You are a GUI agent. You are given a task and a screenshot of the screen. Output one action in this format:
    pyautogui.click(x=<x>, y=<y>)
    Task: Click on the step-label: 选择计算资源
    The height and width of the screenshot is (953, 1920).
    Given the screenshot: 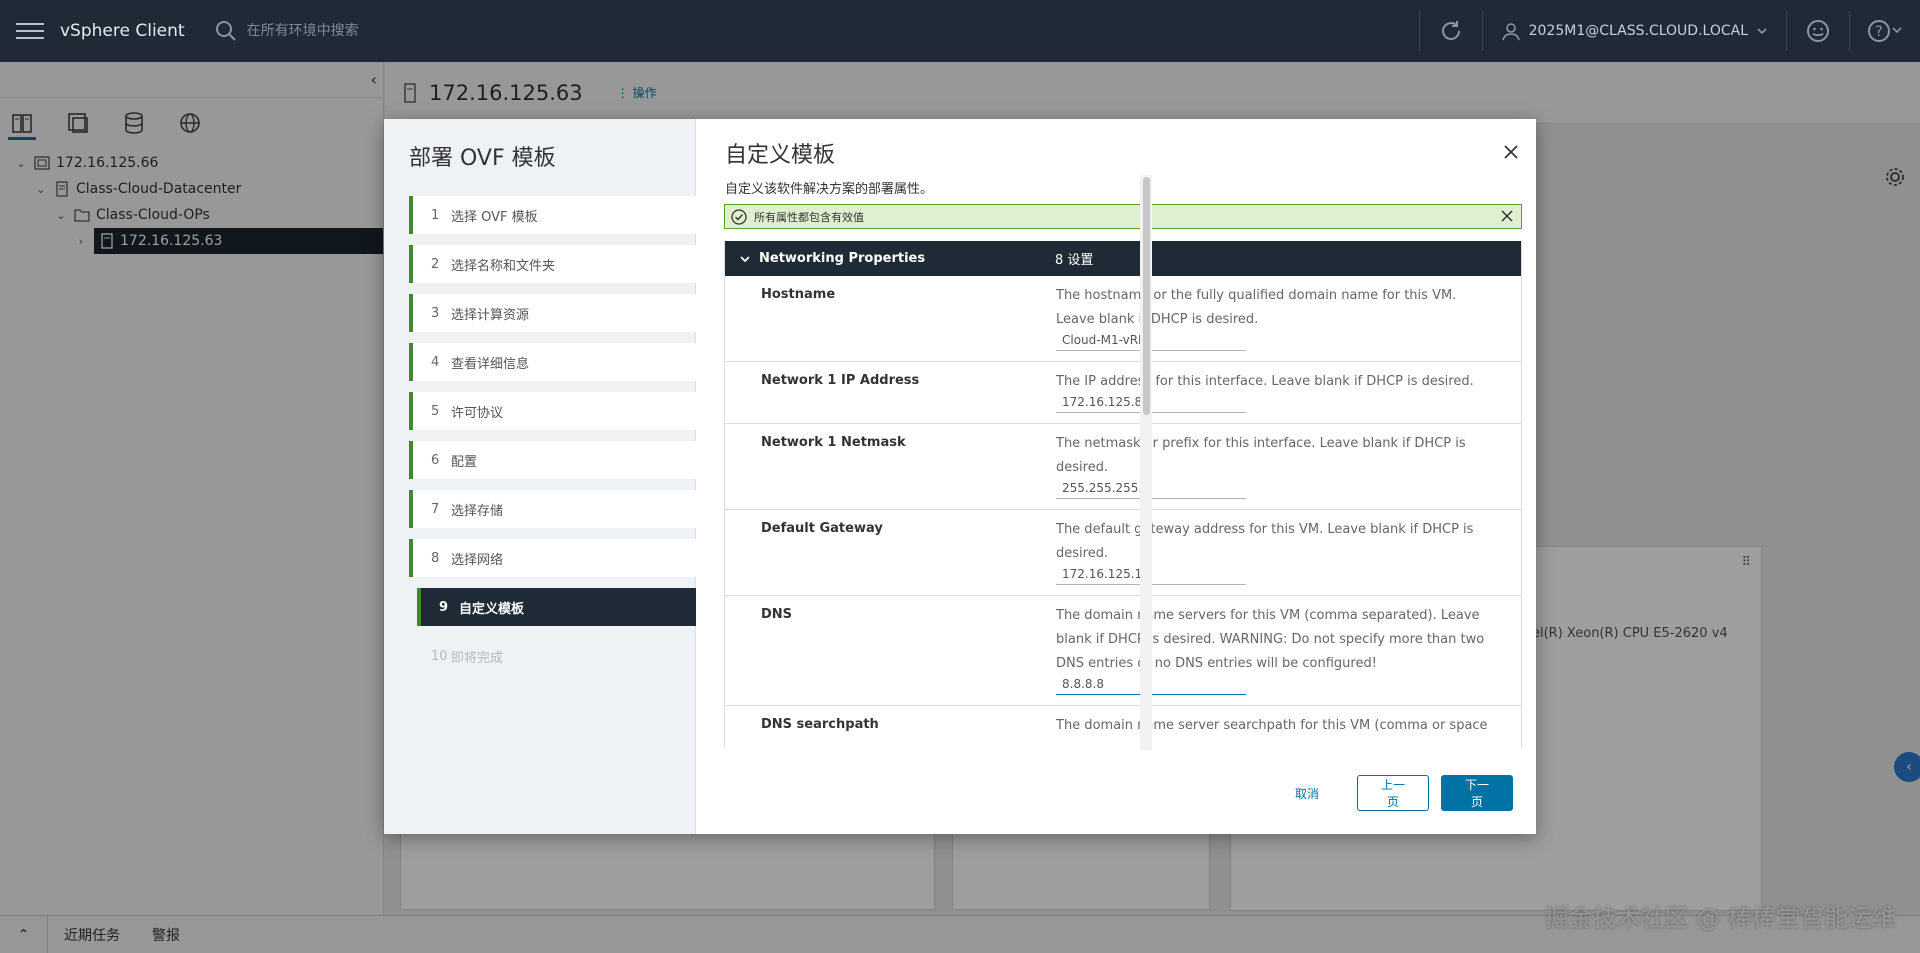 What is the action you would take?
    pyautogui.click(x=490, y=315)
    